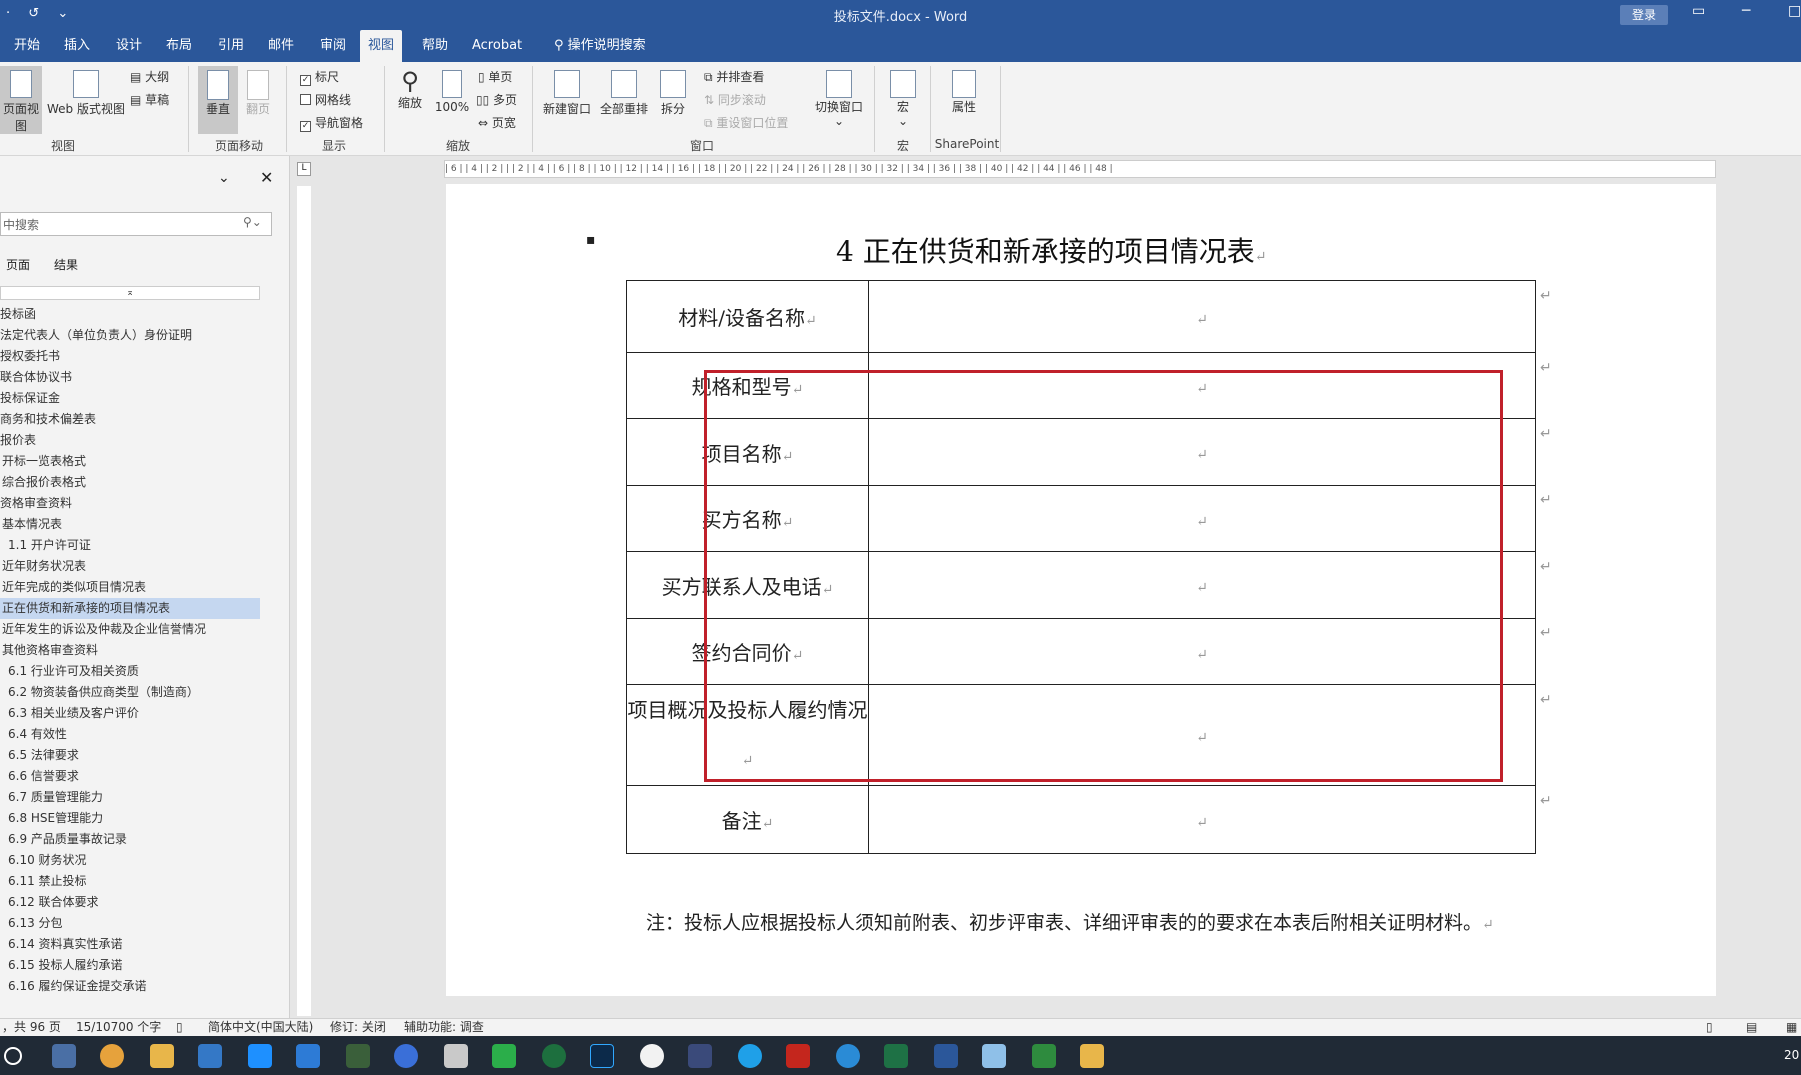  What do you see at coordinates (1092, 1056) in the screenshot?
I see `file-explorer-icon` at bounding box center [1092, 1056].